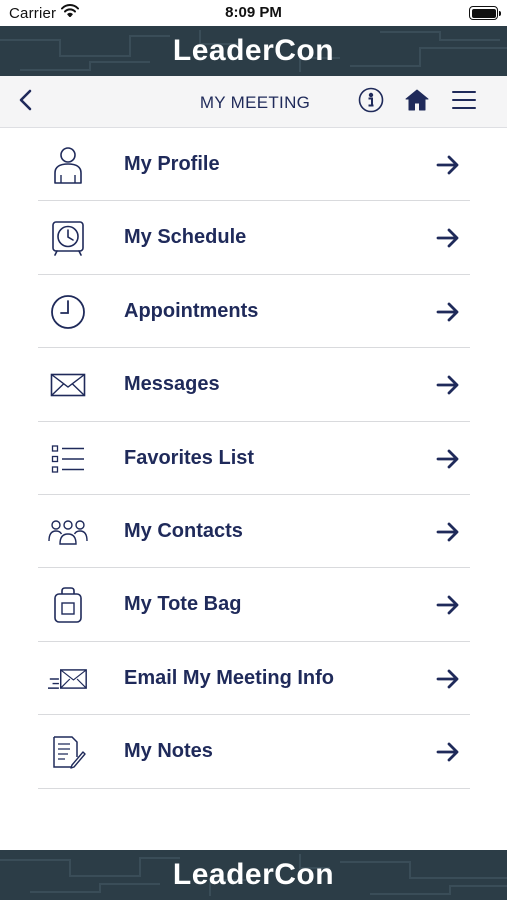 This screenshot has width=507, height=900. I want to click on menu-item-label: My Contacts, so click(183, 530).